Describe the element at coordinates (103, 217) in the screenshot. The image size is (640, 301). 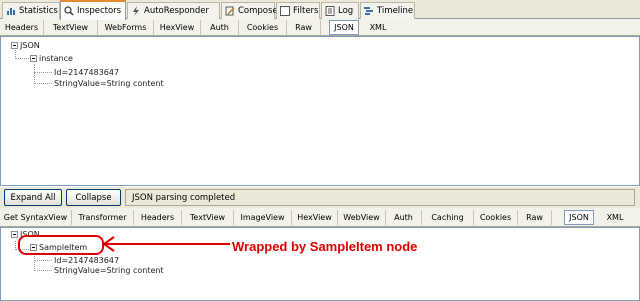
I see `response-tab-transformer: Transformer` at that location.